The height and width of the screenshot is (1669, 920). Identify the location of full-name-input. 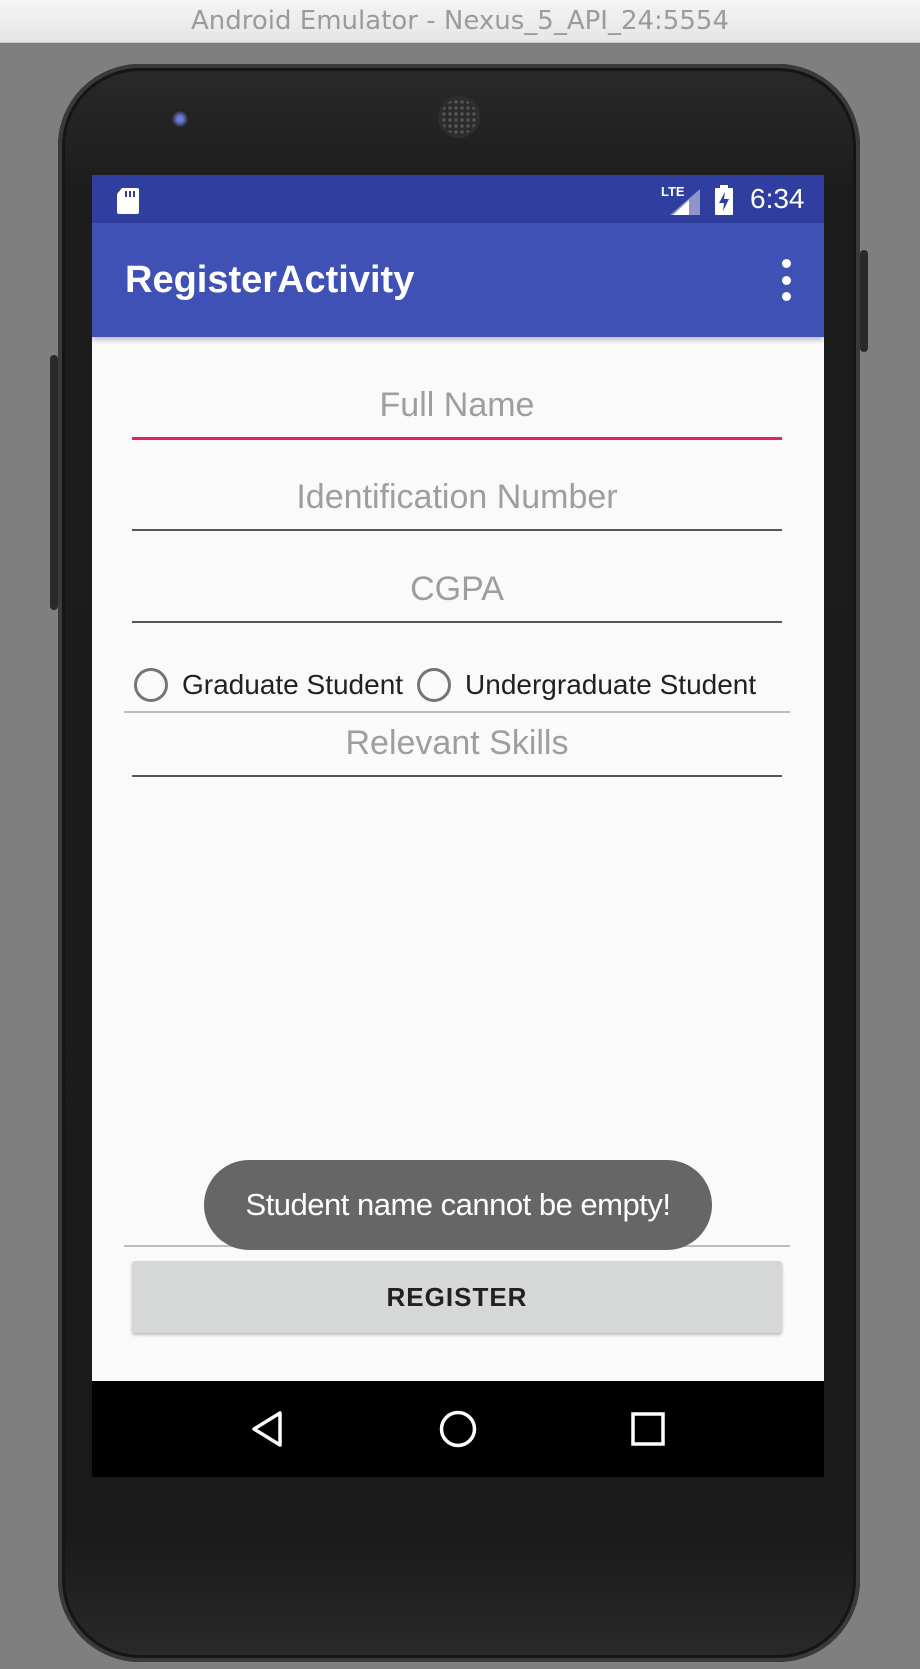
(457, 406).